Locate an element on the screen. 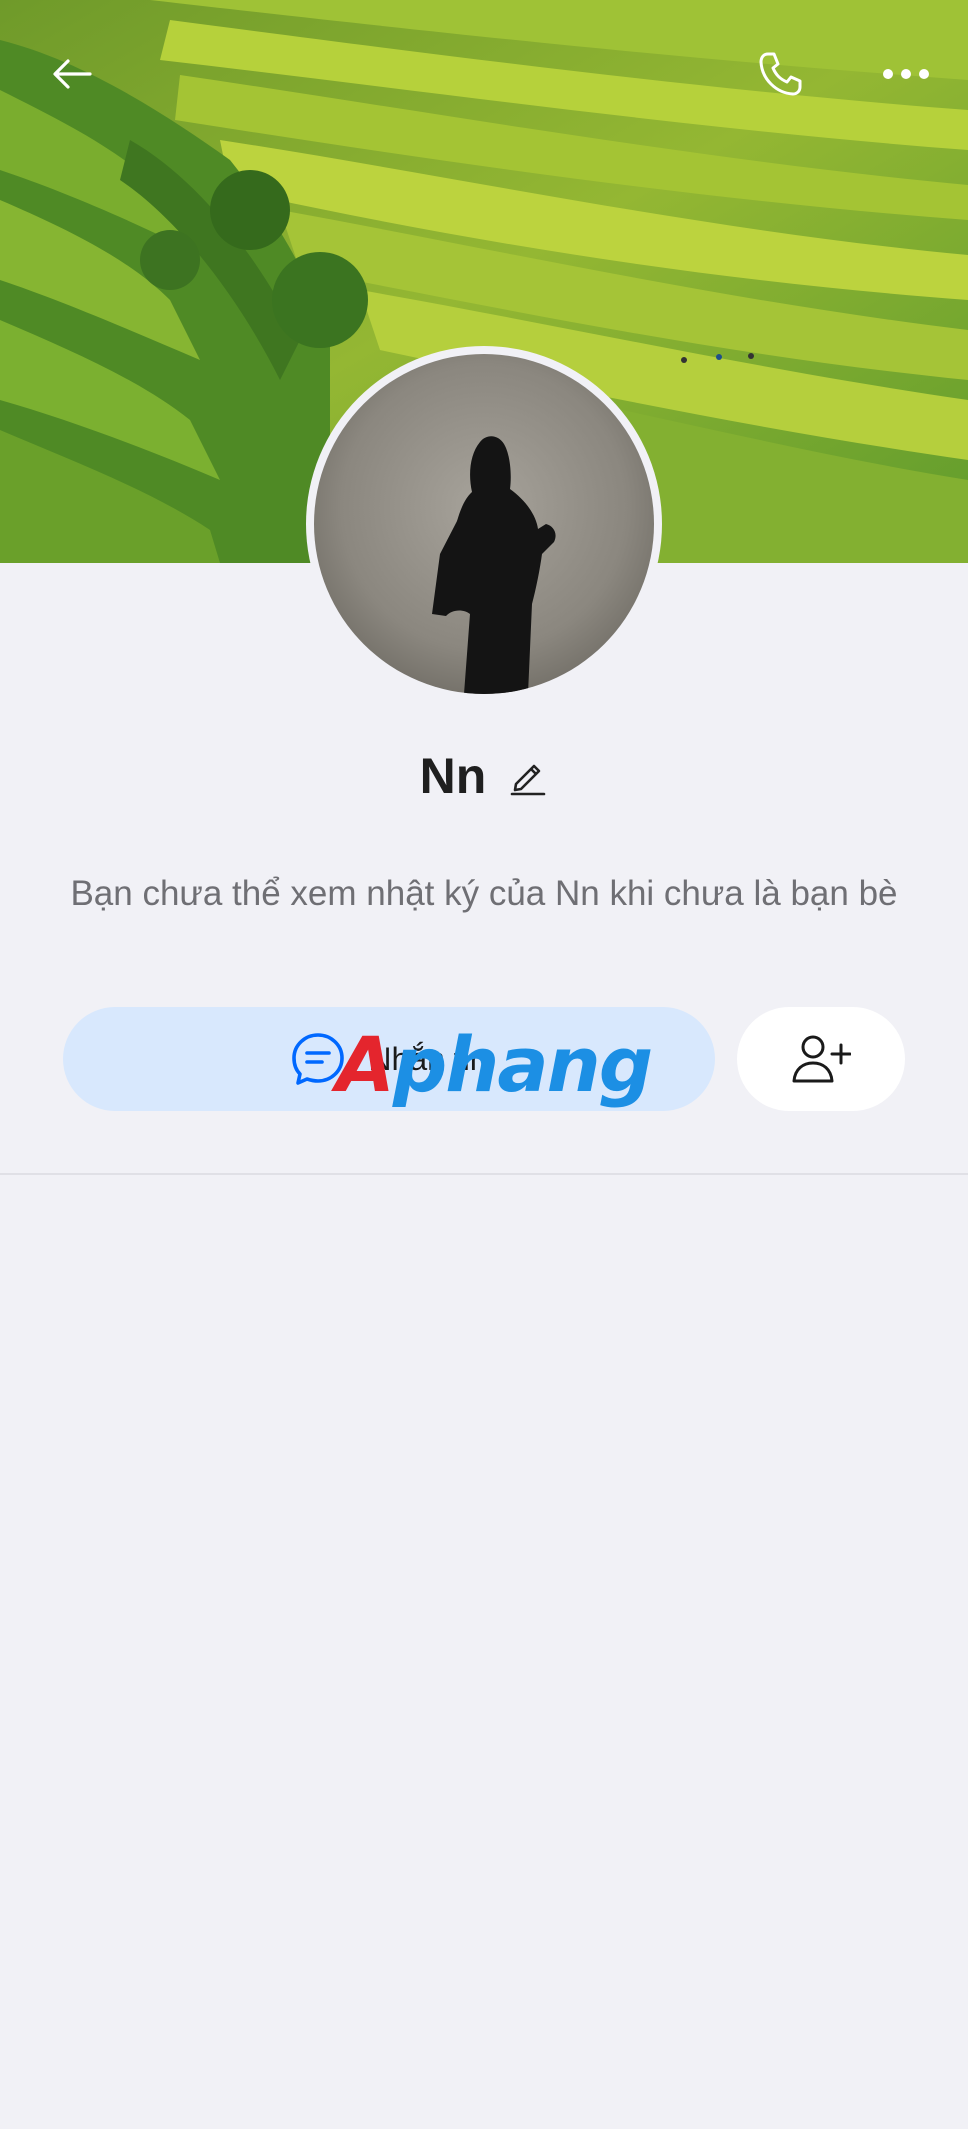 The width and height of the screenshot is (968, 2129). avatar-frame is located at coordinates (484, 524).